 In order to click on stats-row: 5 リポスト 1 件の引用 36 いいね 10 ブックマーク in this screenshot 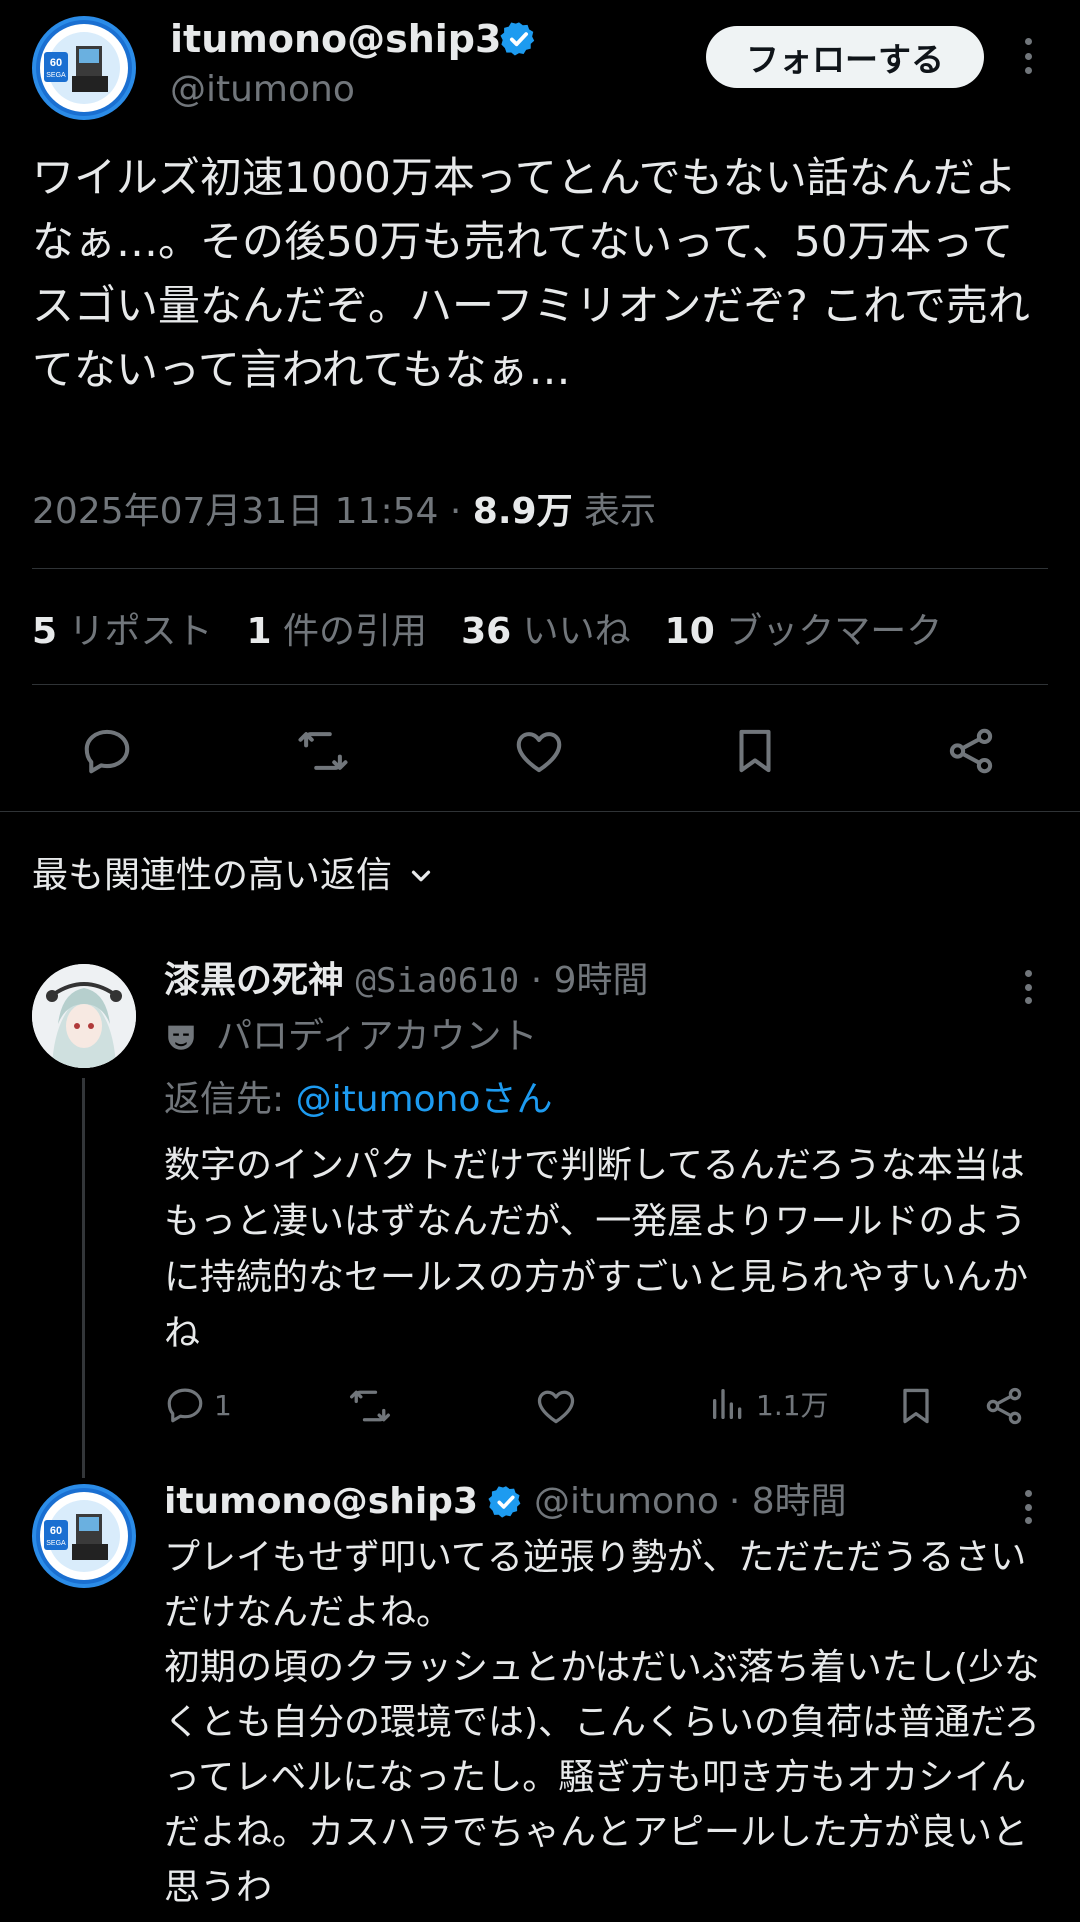, I will do `click(487, 628)`.